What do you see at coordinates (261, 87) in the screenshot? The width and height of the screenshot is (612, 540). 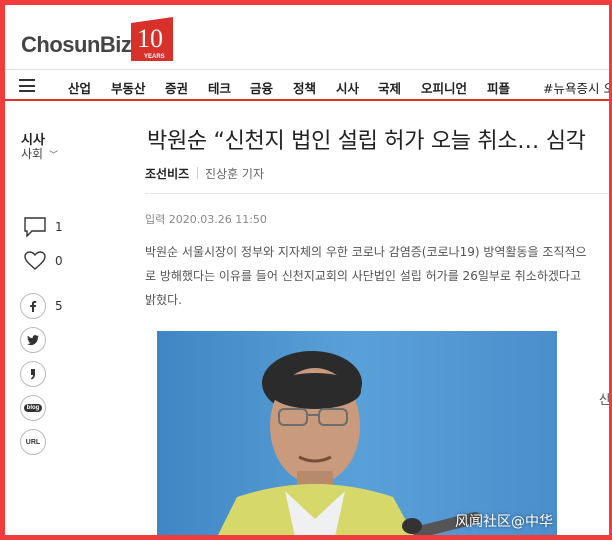 I see `nav-item-finance: 금융` at bounding box center [261, 87].